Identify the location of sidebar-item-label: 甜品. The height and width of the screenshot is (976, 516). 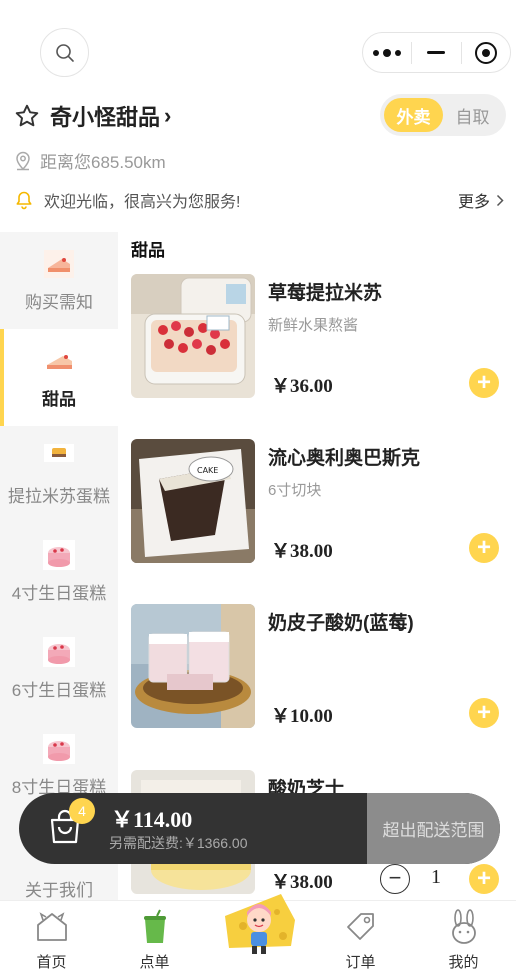
(59, 399).